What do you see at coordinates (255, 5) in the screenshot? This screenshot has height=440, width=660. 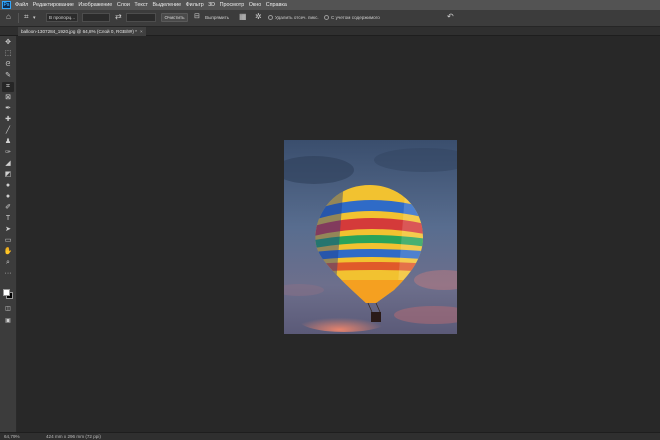 I see `menu-item: Окно` at bounding box center [255, 5].